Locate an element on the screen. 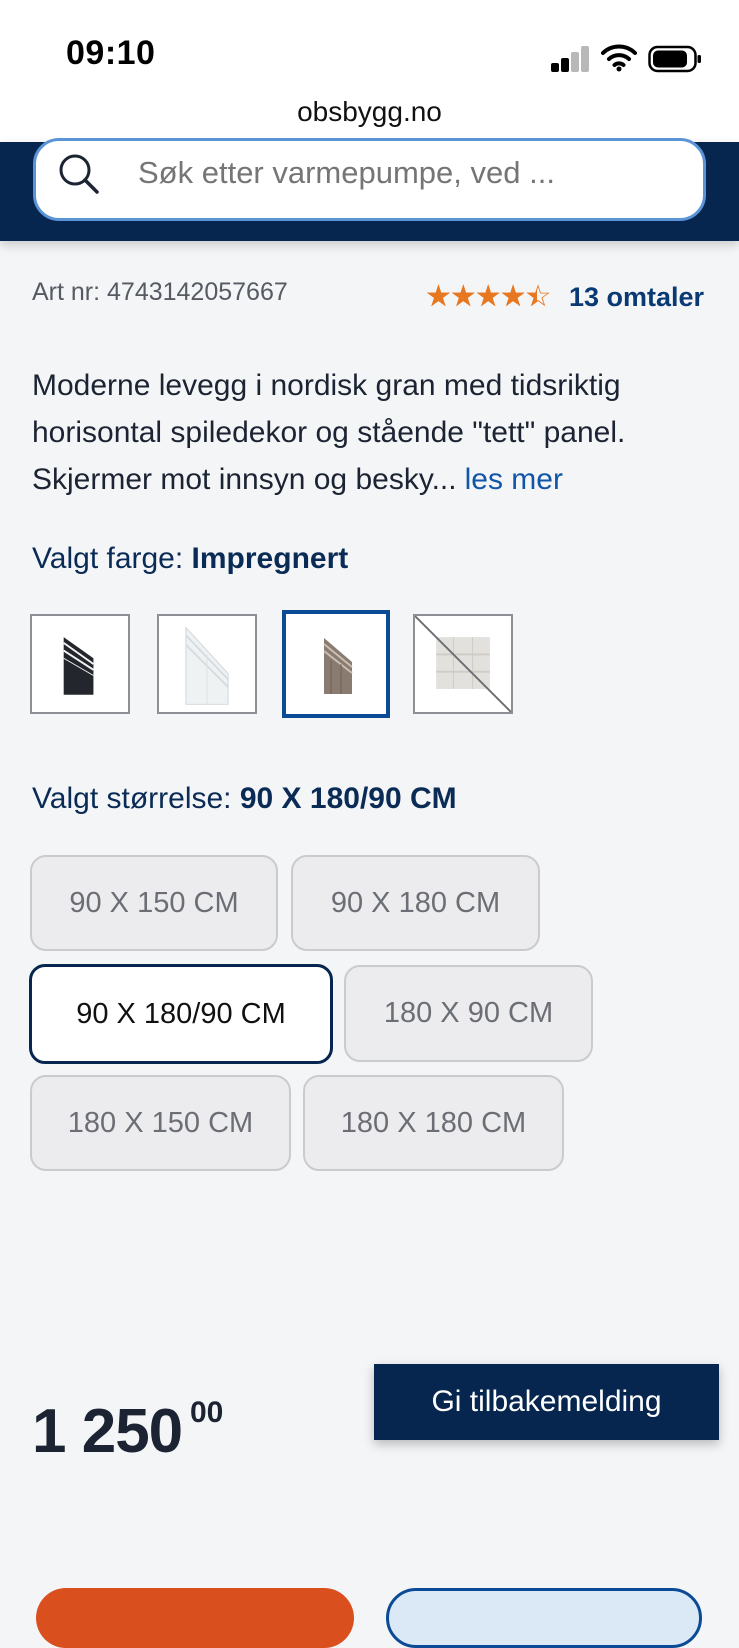  price: 1 250 is located at coordinates (107, 1431).